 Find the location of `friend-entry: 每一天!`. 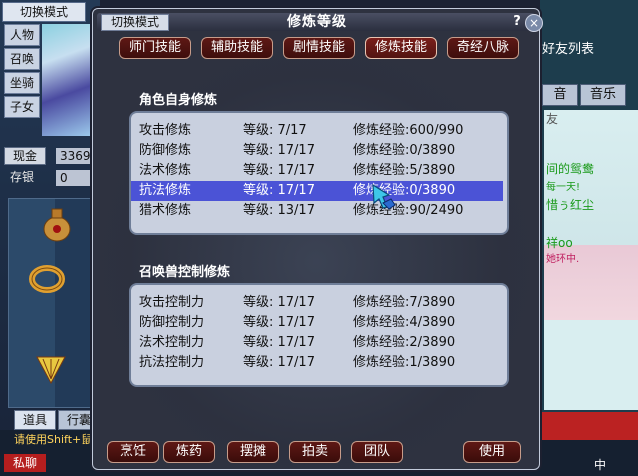

friend-entry: 每一天! is located at coordinates (563, 185).